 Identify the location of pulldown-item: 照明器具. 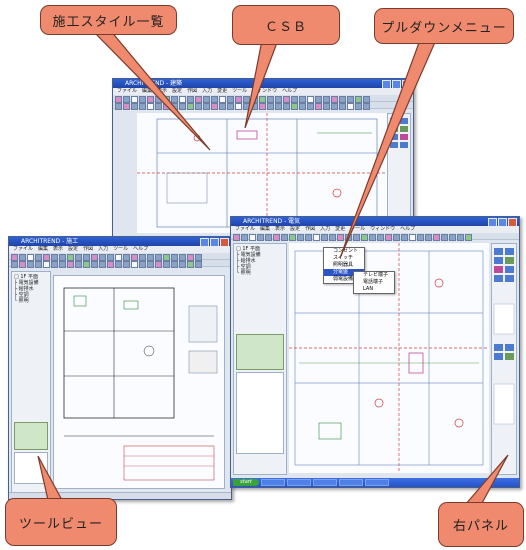
(344, 265).